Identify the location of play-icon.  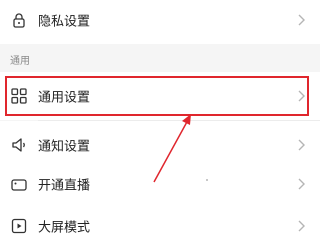
(19, 226).